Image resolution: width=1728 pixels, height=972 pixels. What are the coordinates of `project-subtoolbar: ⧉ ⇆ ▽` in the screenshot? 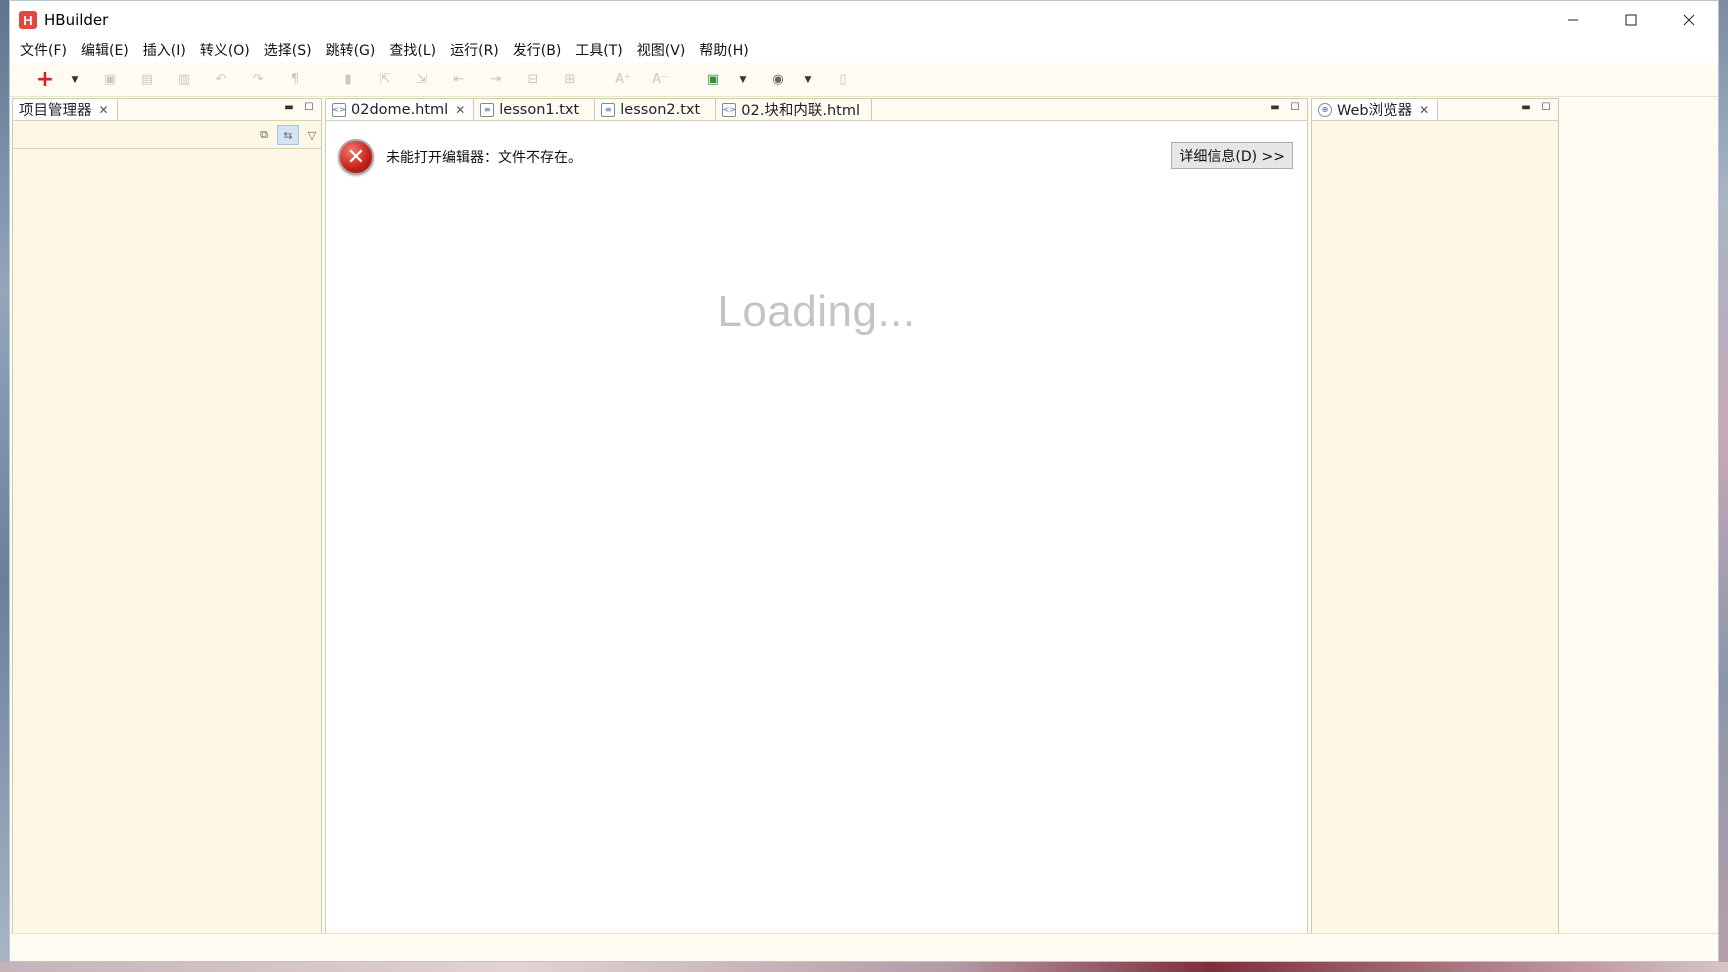 It's located at (167, 135).